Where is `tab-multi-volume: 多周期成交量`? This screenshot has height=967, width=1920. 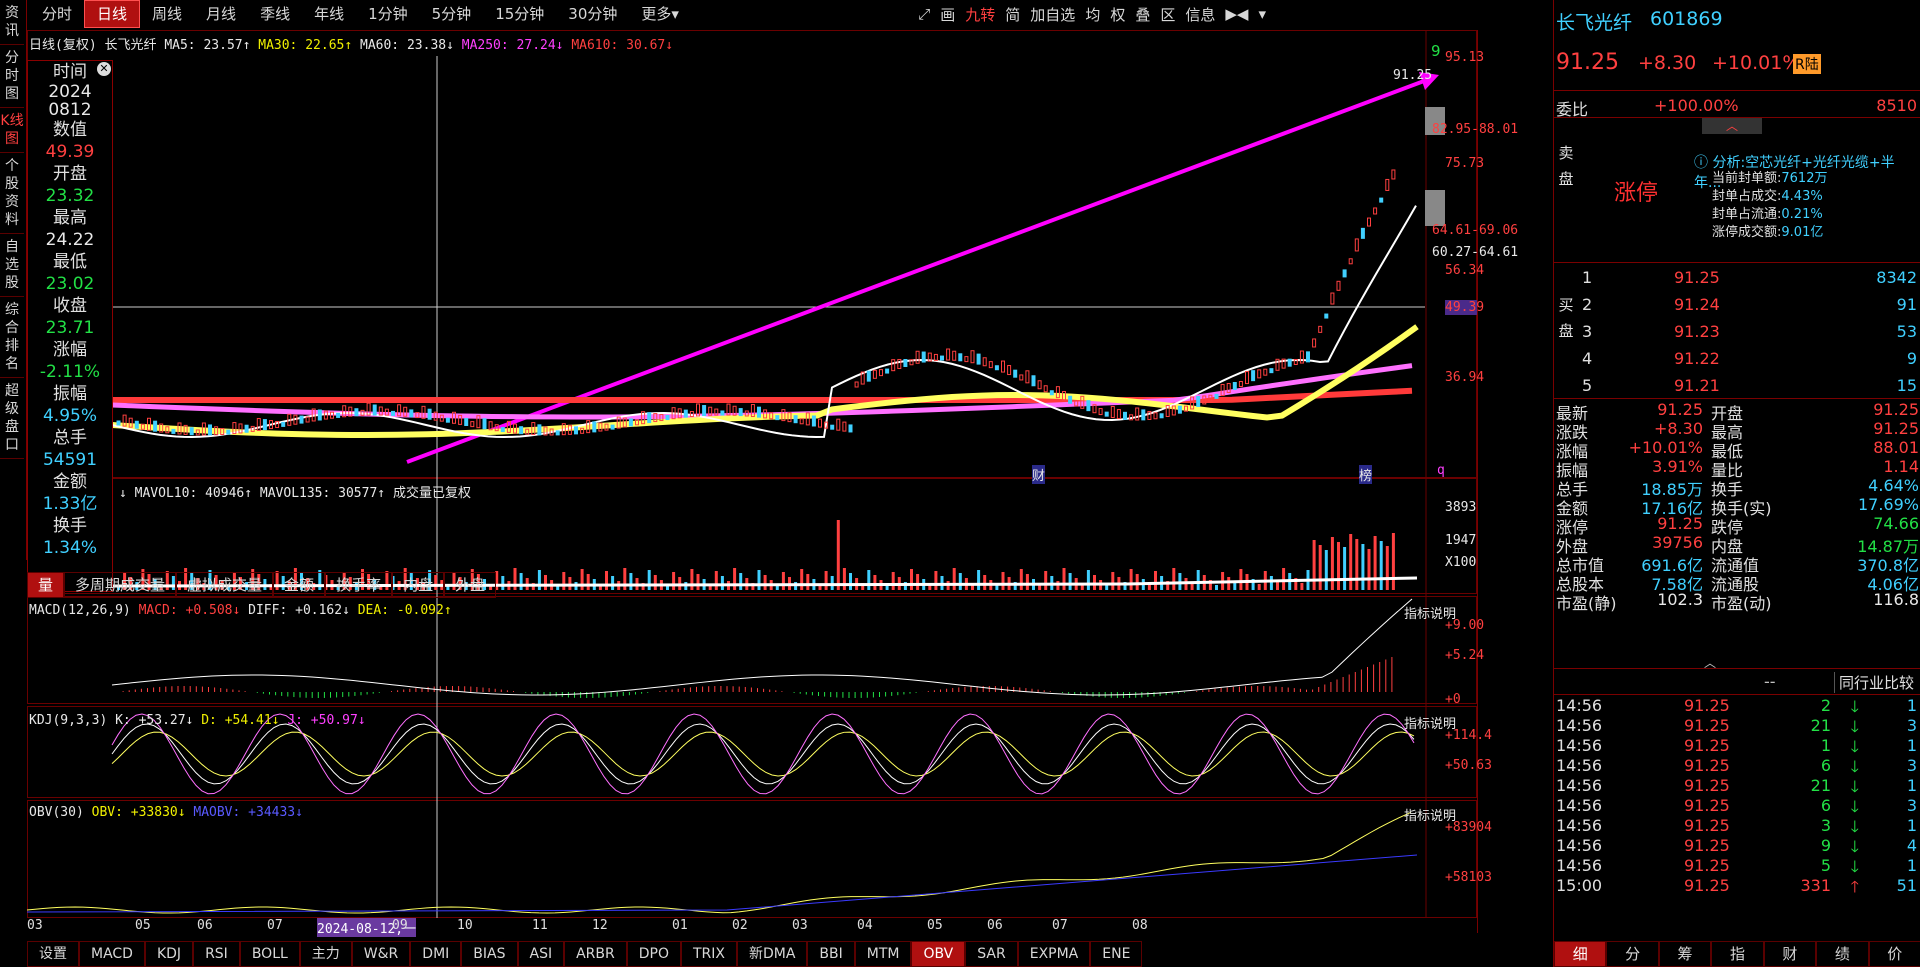 tab-multi-volume: 多周期成交量 is located at coordinates (120, 585).